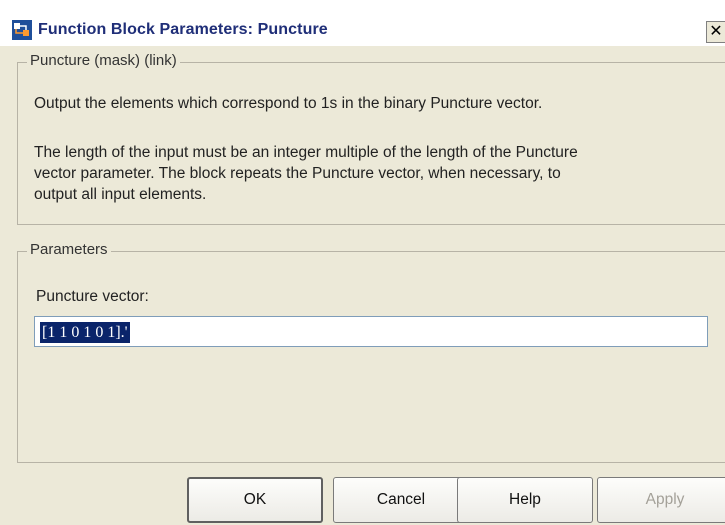  I want to click on mask-group-title: Puncture (mask) (link), so click(103, 60).